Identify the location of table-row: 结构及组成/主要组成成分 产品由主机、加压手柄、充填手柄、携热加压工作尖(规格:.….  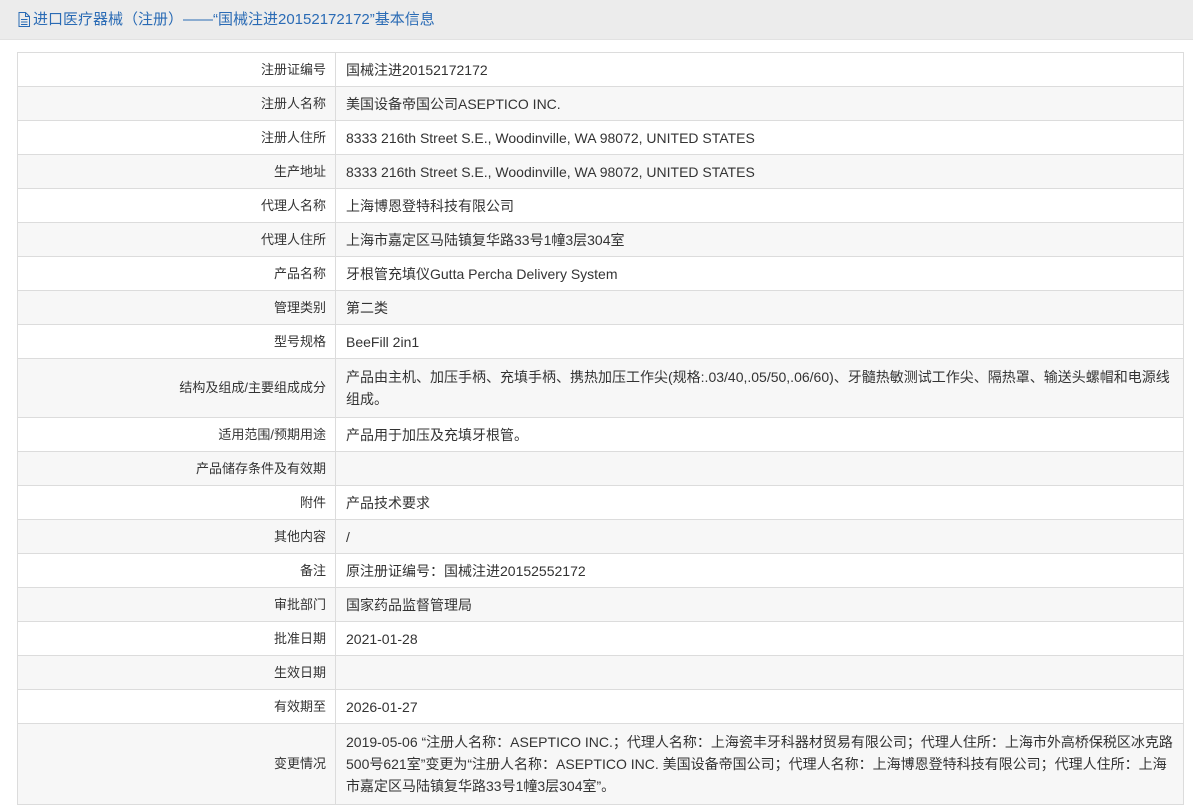
(600, 388).